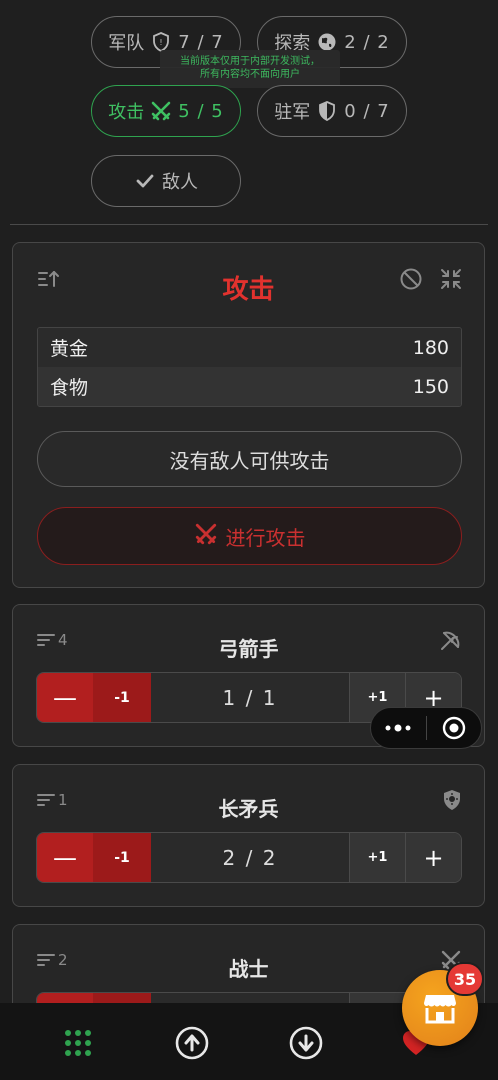 The image size is (498, 1080). Describe the element at coordinates (465, 979) in the screenshot. I see `shop-badge: 35` at that location.